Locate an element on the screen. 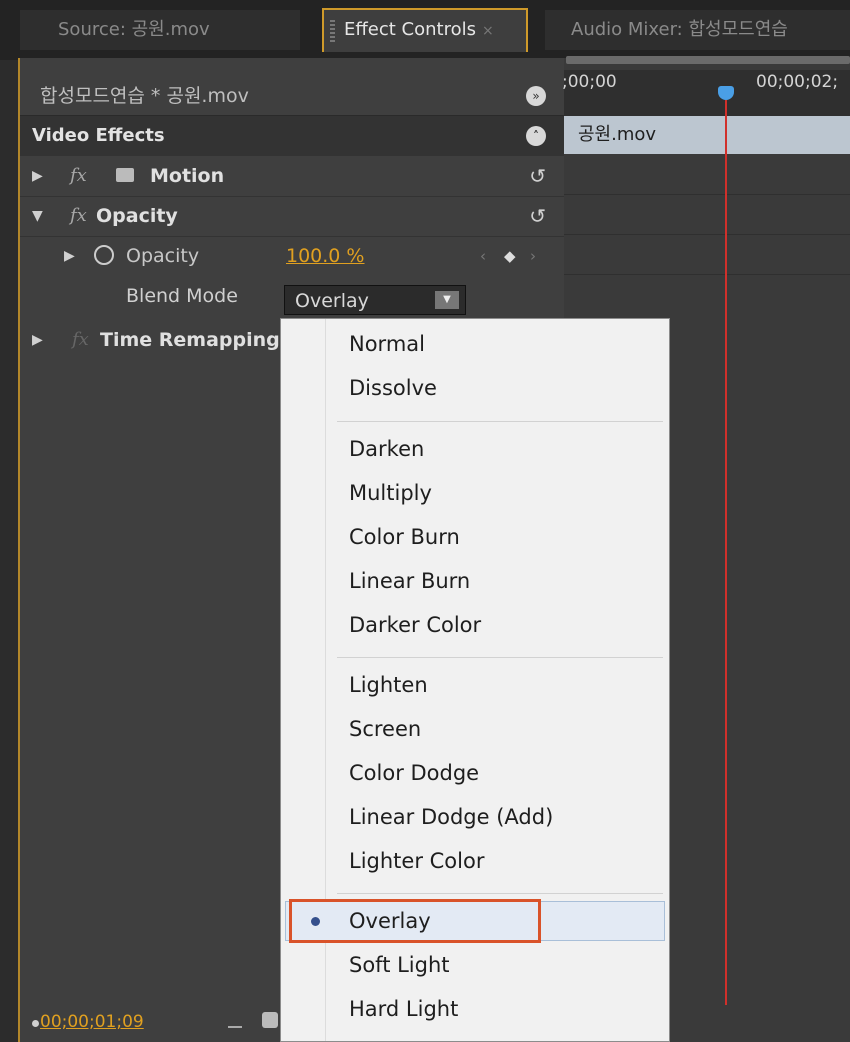 The width and height of the screenshot is (850, 1042). effect-row-opacity: ▼ fx Opacity ↺ is located at coordinates (292, 216).